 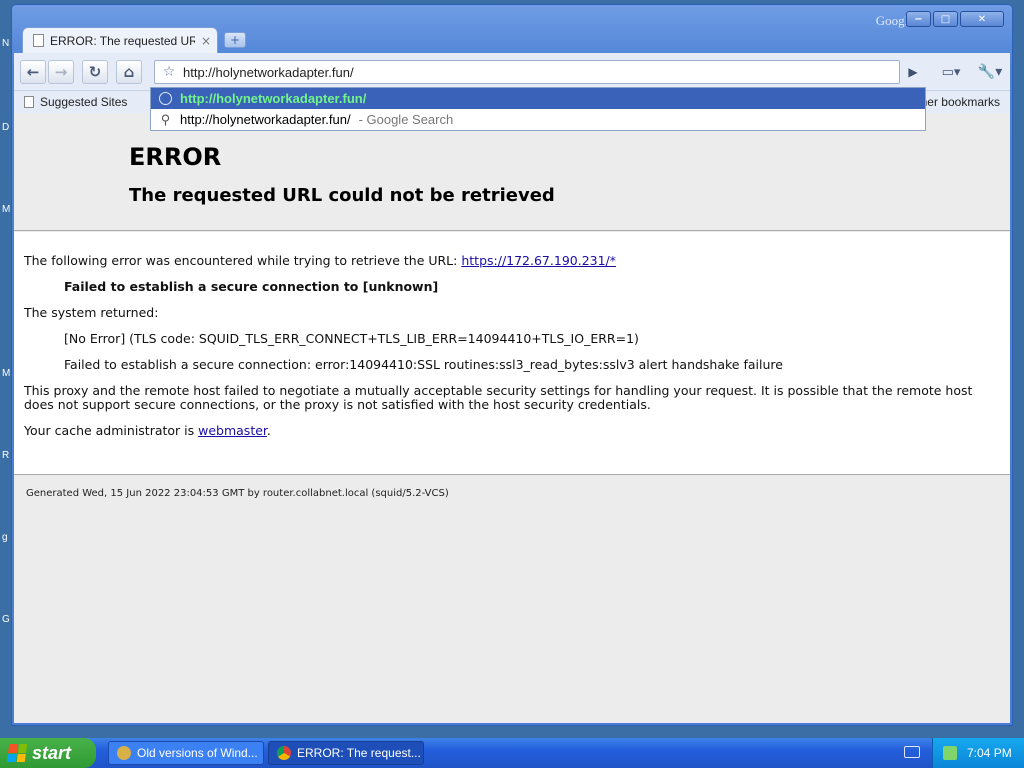 I want to click on reload-button: ↻, so click(x=95, y=72).